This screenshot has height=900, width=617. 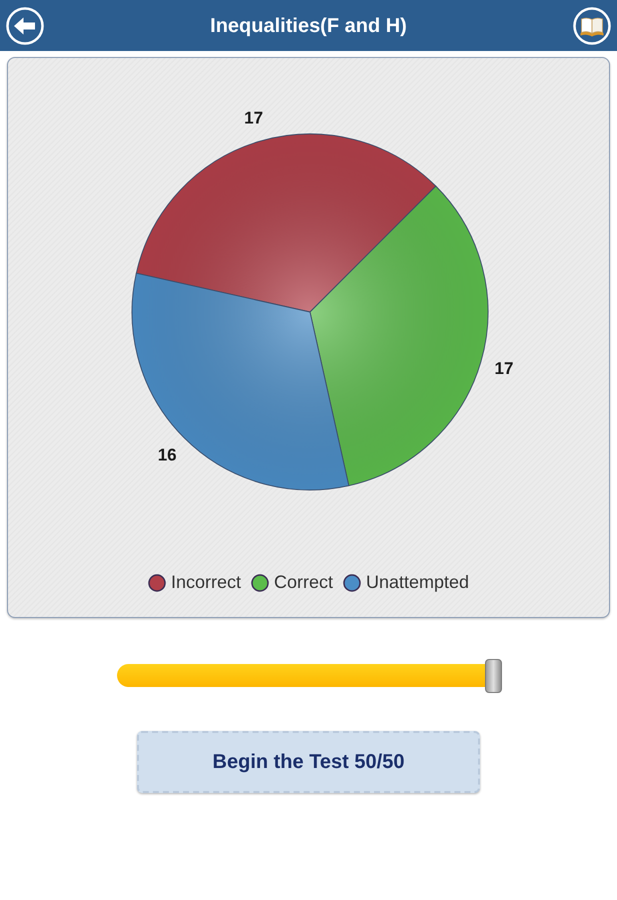 I want to click on legend-label: Incorrect, so click(x=205, y=582).